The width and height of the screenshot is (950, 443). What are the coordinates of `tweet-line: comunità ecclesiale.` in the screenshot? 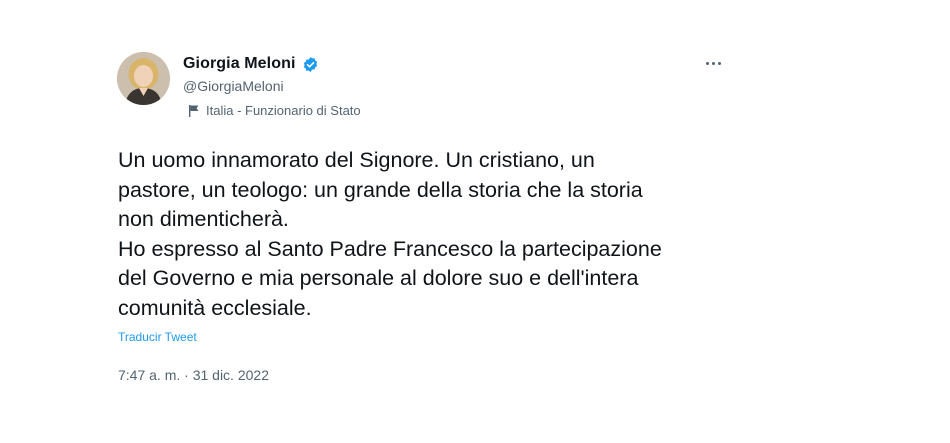 It's located at (215, 307).